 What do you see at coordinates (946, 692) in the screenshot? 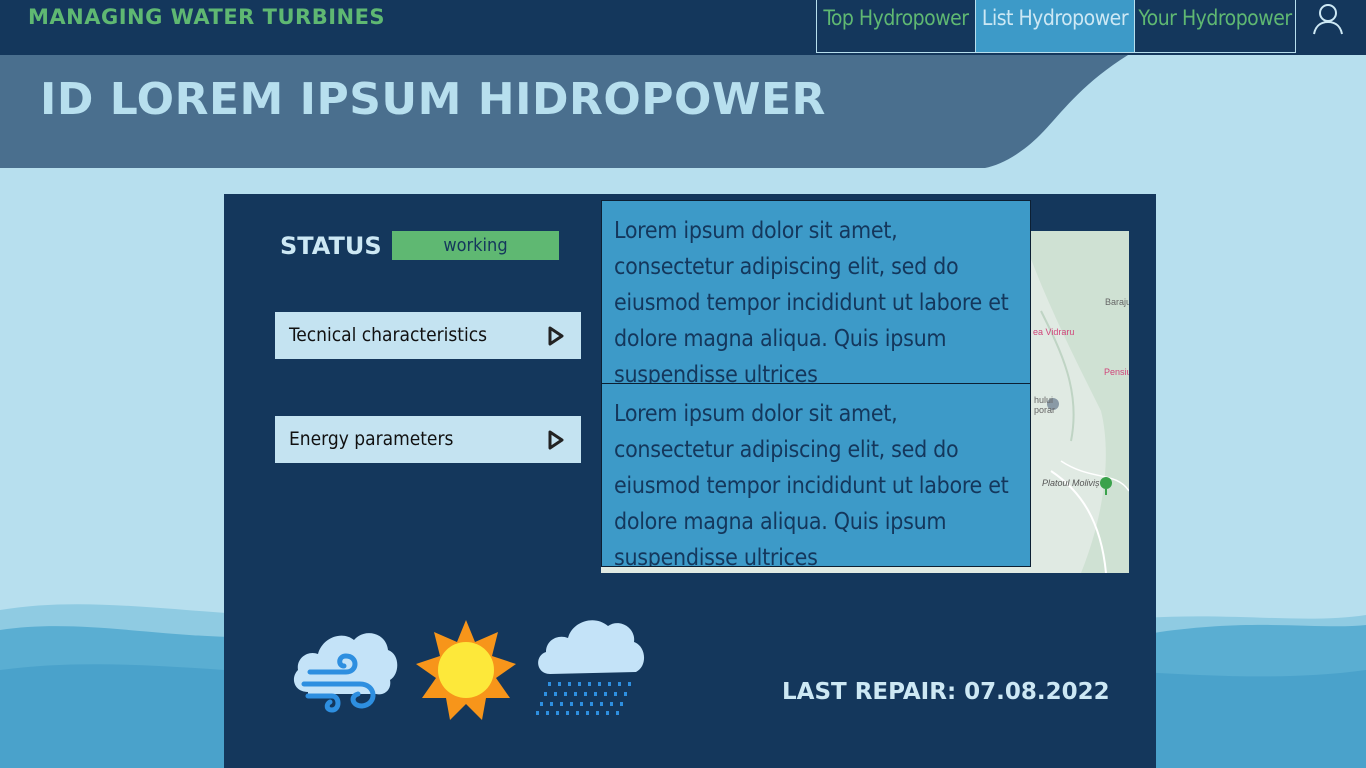
I see `last-repair-date: LAST REPAIR: 07.08.2022` at bounding box center [946, 692].